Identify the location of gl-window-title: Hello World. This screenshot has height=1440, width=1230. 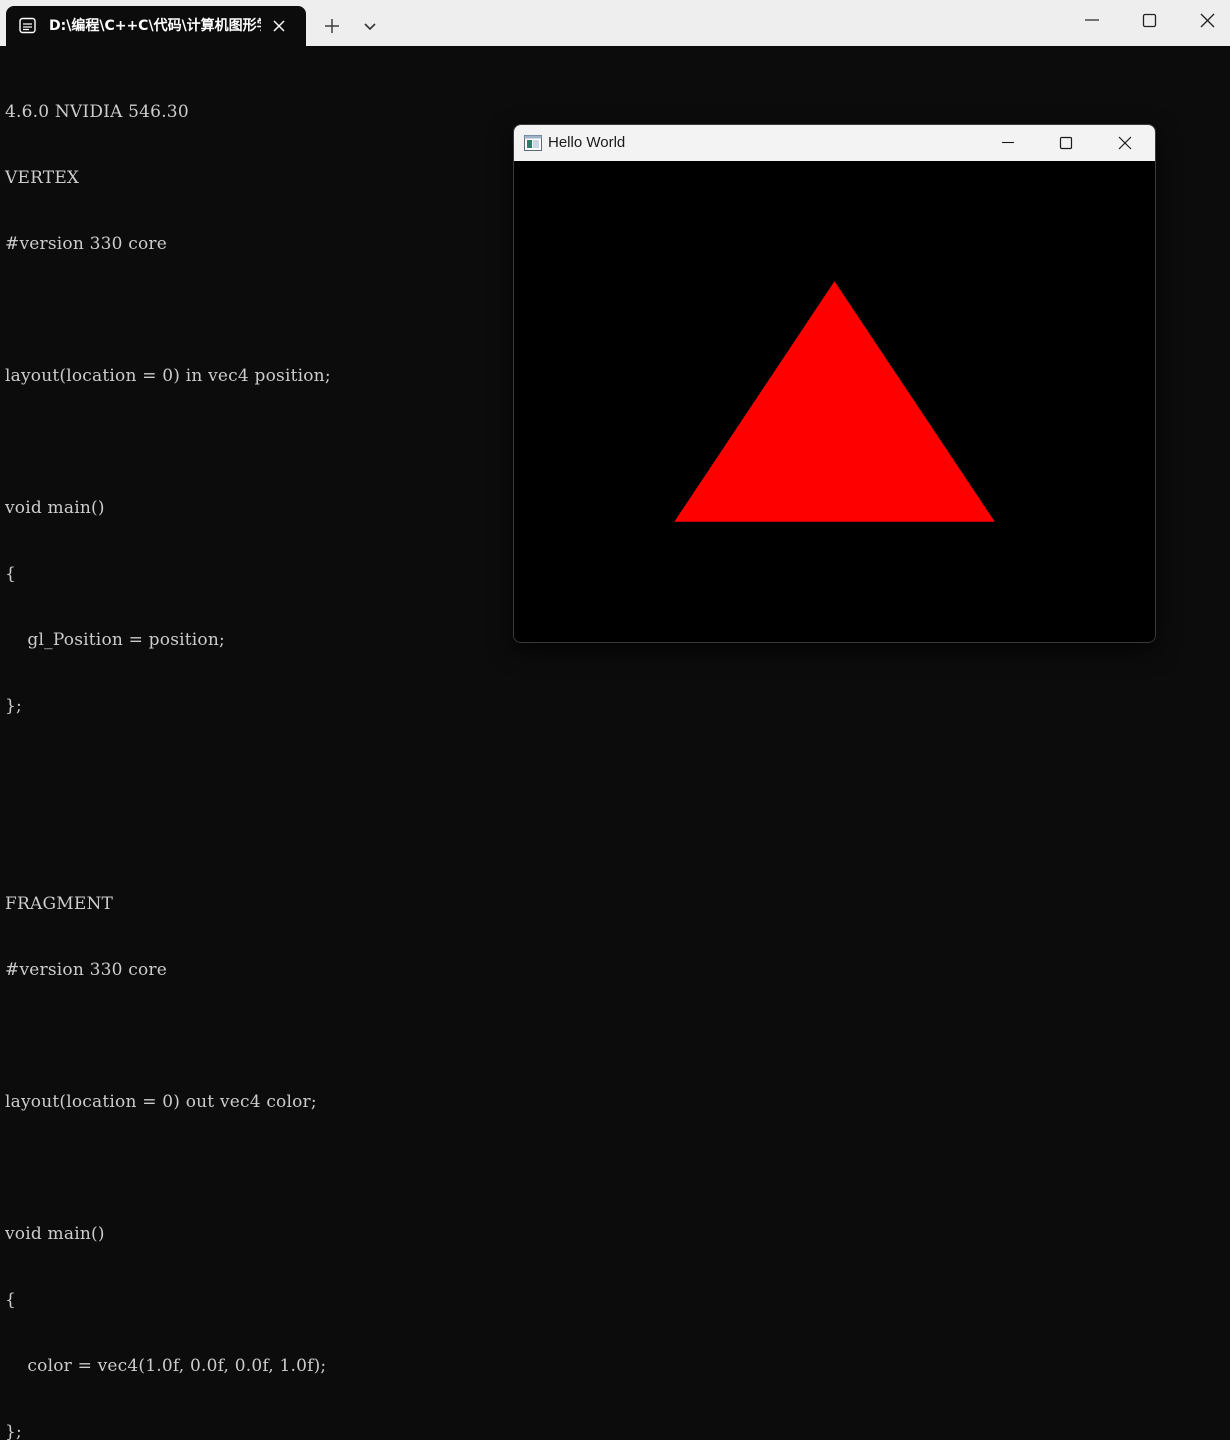
(587, 142).